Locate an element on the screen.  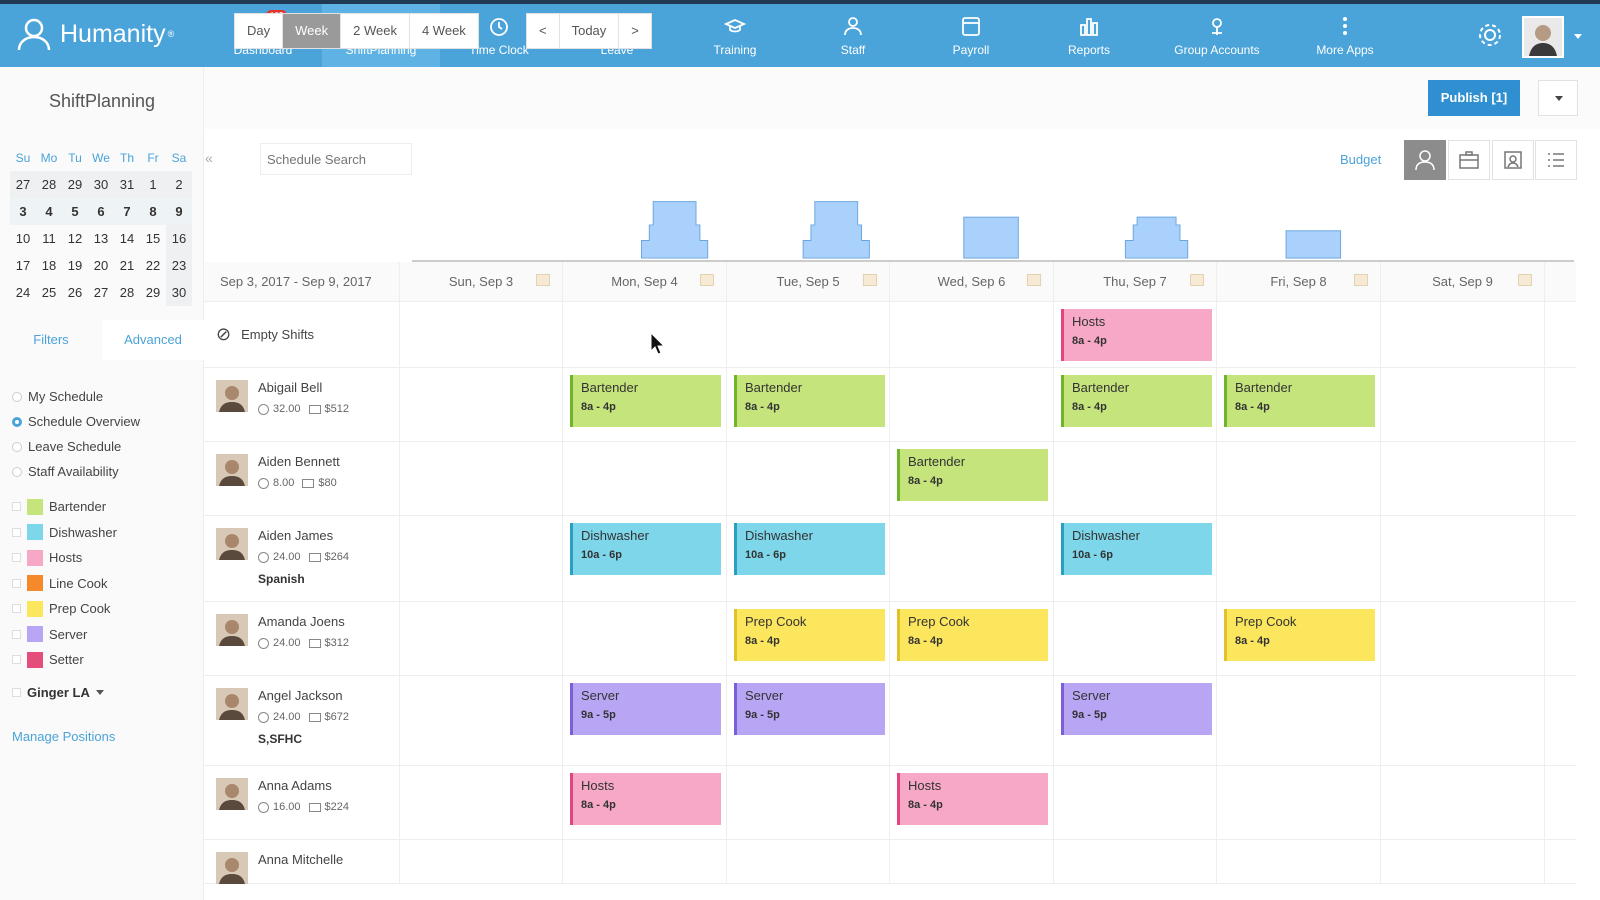
view-option-staff-availability: Staff Availability is located at coordinates (76, 471).